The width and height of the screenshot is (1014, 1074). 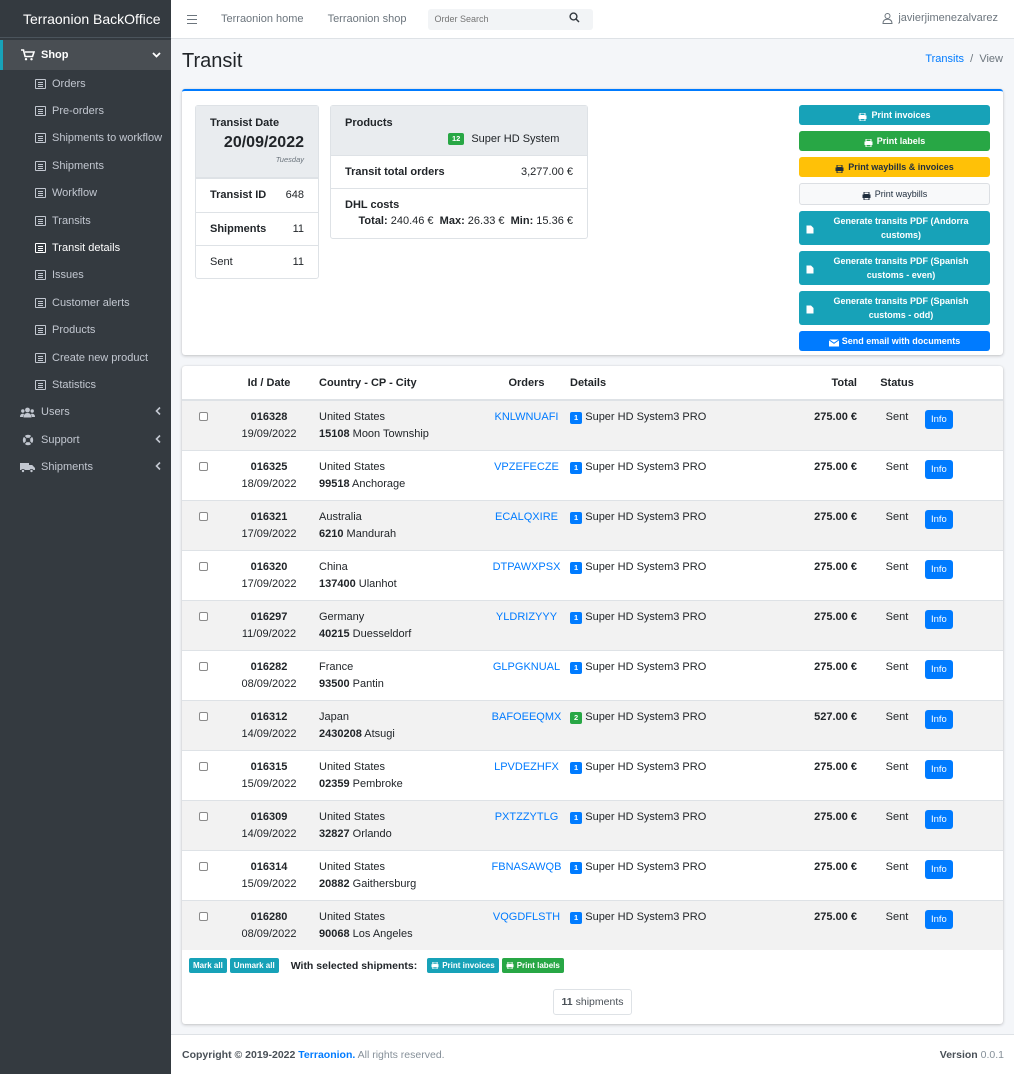 I want to click on order-link: KNLWNUAFI, so click(x=527, y=417).